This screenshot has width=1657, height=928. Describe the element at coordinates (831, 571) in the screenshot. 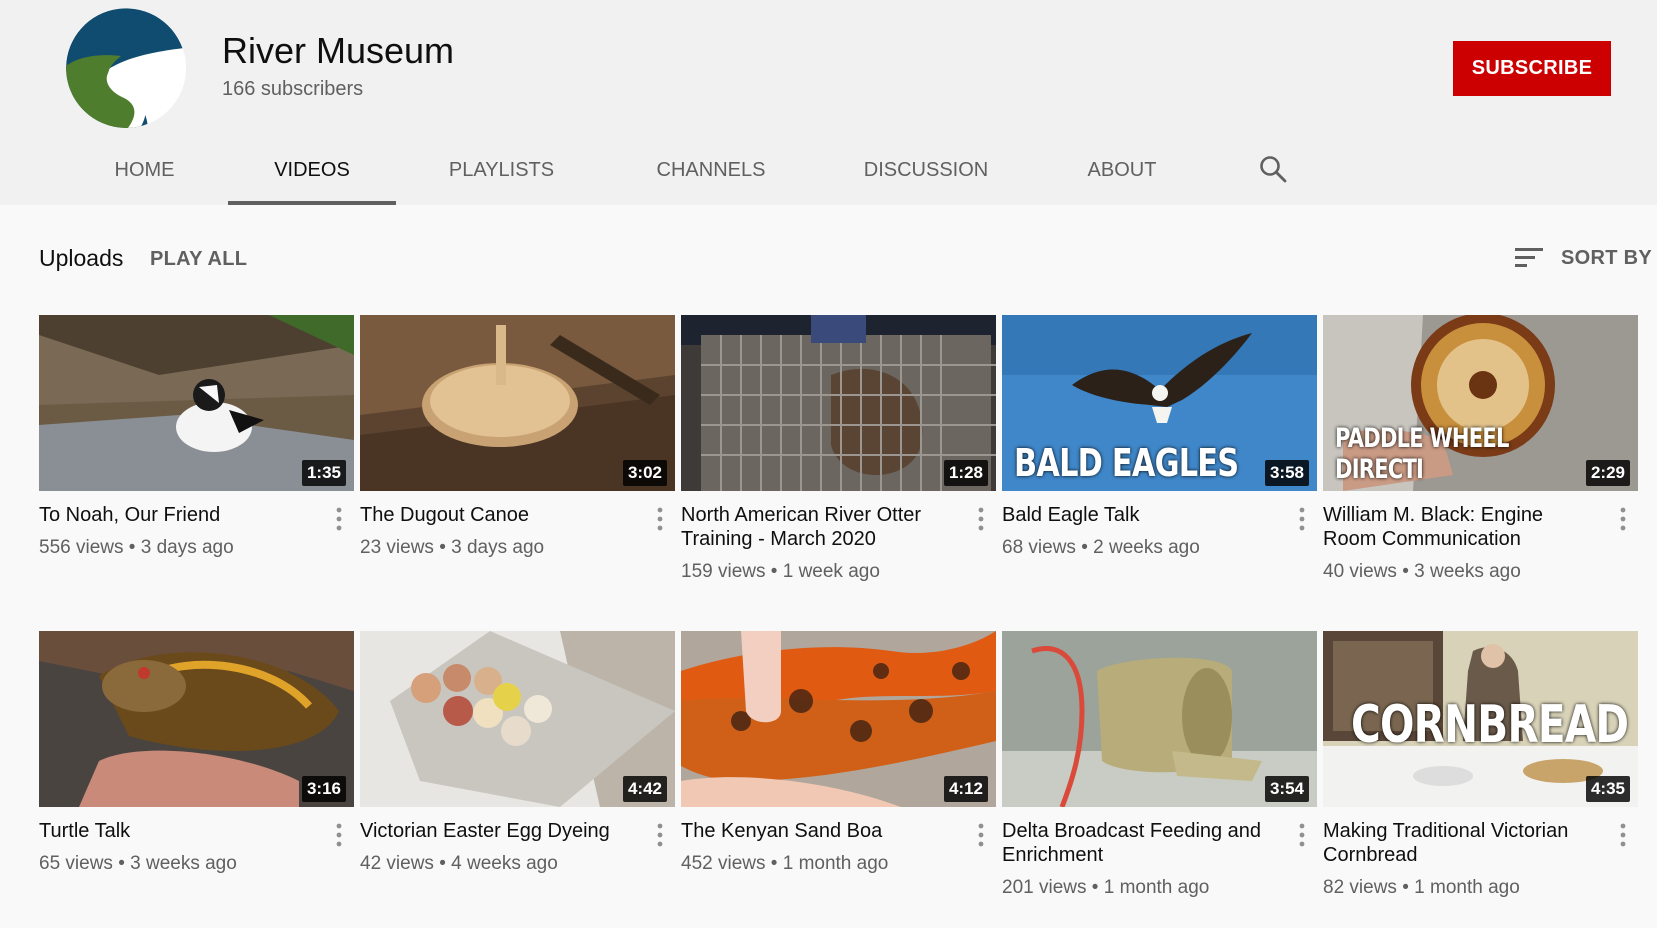

I see `upload-age: 1 week ago` at that location.